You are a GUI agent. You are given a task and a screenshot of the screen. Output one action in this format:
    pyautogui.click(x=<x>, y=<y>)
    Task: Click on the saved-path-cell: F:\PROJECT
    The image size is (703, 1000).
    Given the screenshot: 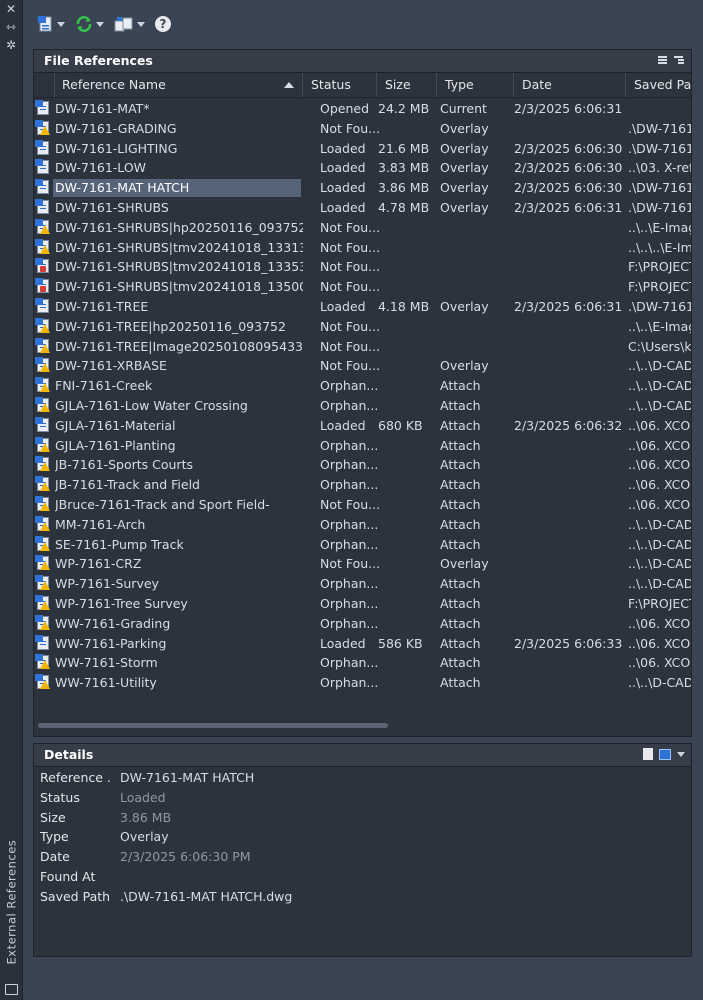 What is the action you would take?
    pyautogui.click(x=659, y=267)
    